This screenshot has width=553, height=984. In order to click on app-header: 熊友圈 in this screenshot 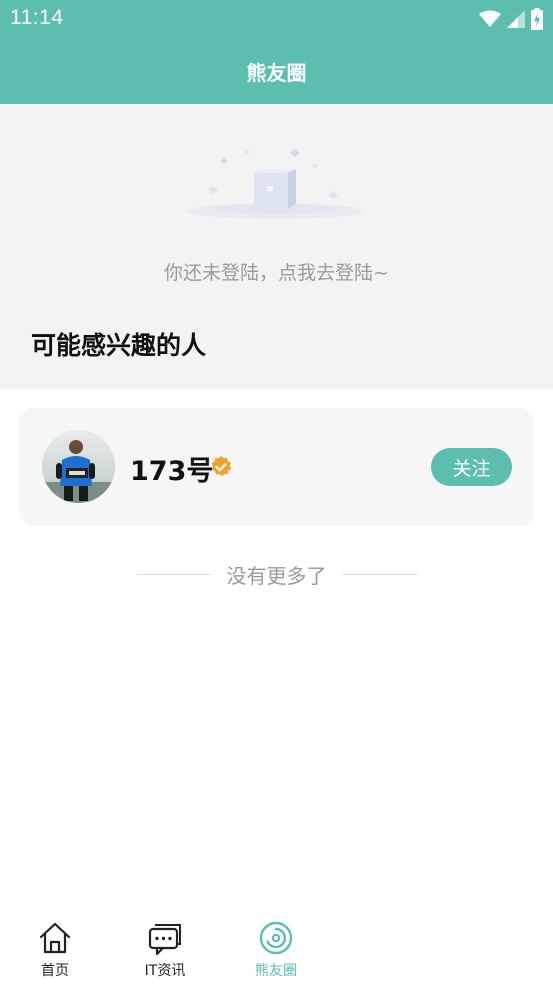, I will do `click(276, 71)`.